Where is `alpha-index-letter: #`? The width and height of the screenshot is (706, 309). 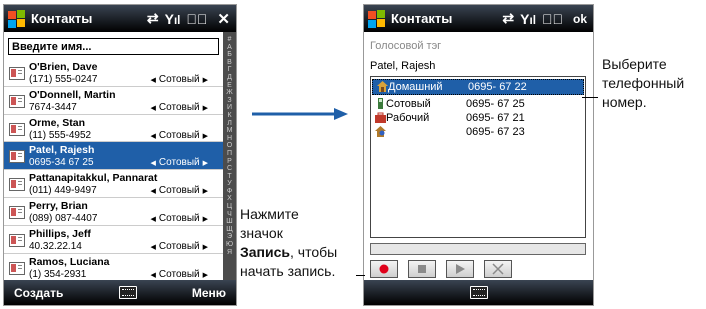 alpha-index-letter: # is located at coordinates (229, 40).